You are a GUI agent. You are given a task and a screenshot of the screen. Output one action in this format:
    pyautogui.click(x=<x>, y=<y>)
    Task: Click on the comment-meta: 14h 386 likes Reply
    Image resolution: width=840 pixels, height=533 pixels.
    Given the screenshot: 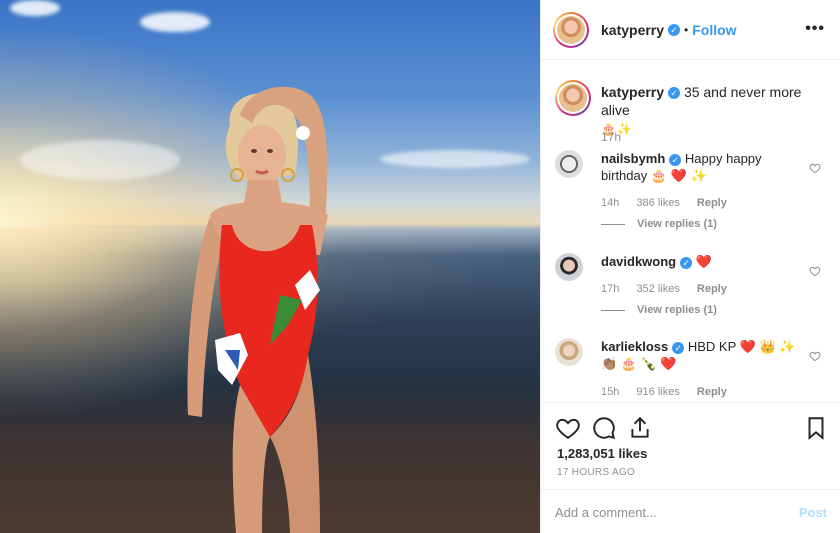 What is the action you would take?
    pyautogui.click(x=671, y=203)
    